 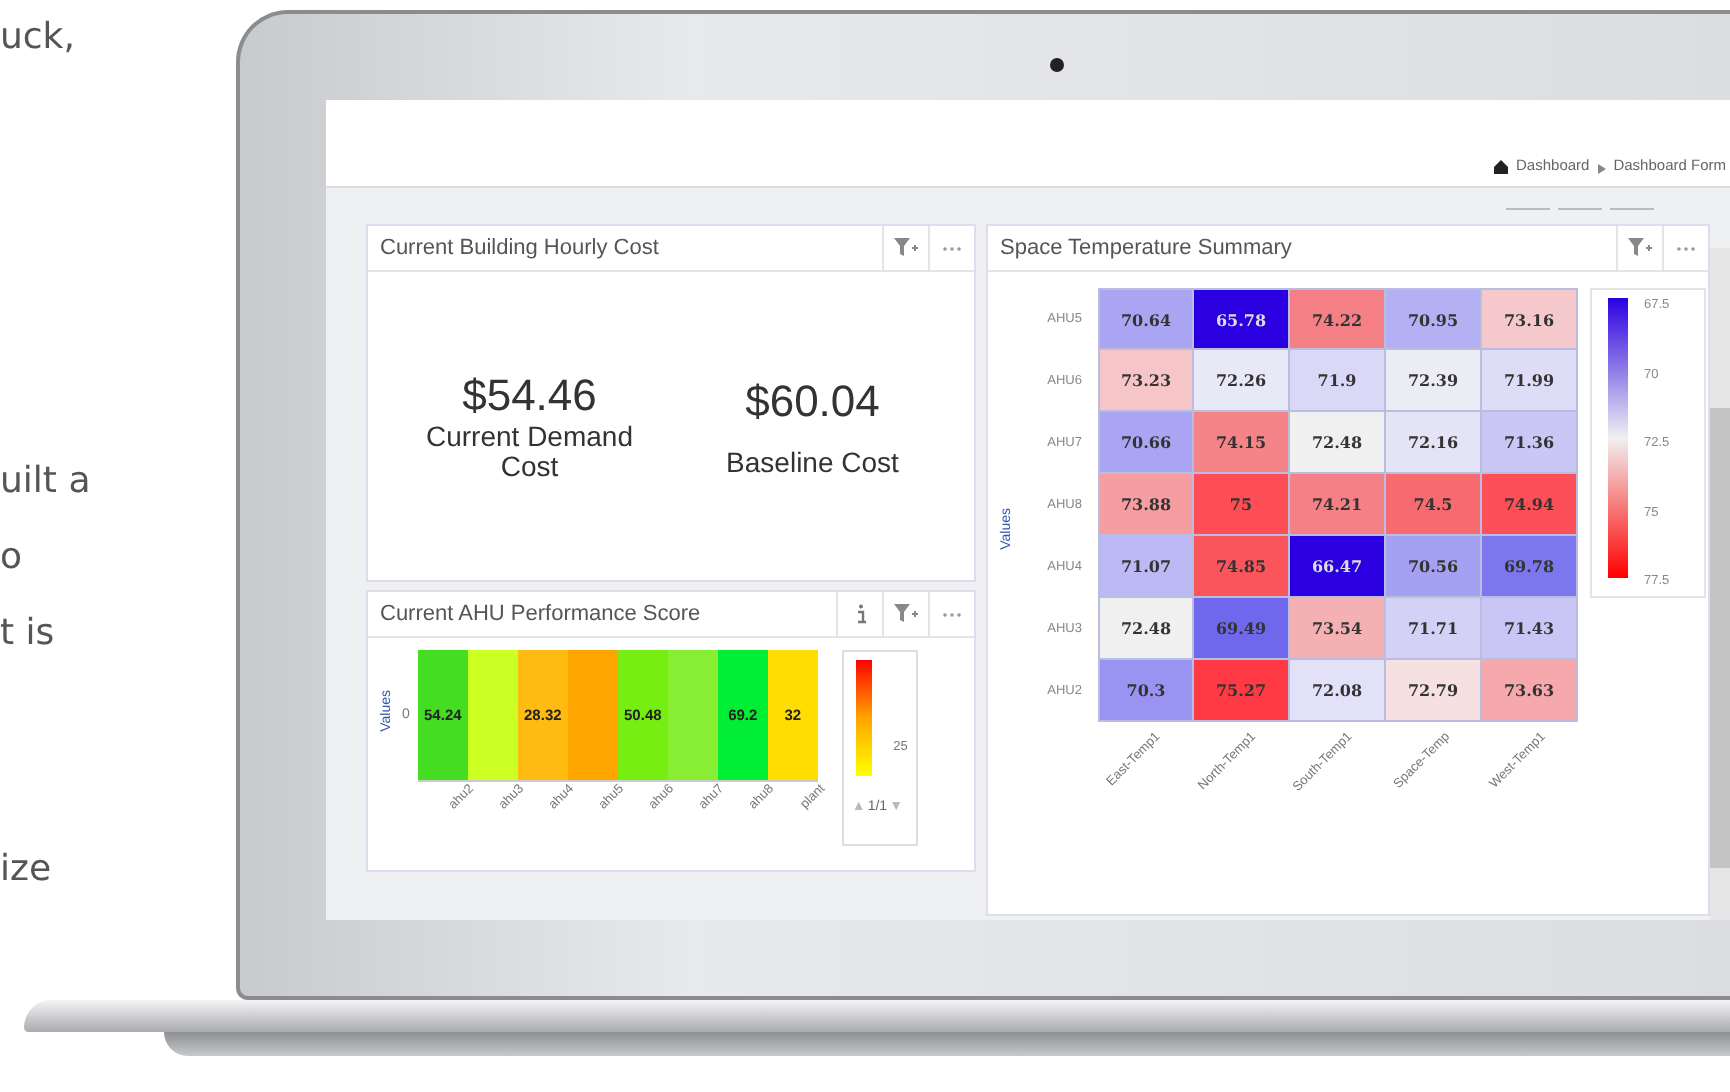 What do you see at coordinates (1530, 443) in the screenshot?
I see `heat-cell: 71.36` at bounding box center [1530, 443].